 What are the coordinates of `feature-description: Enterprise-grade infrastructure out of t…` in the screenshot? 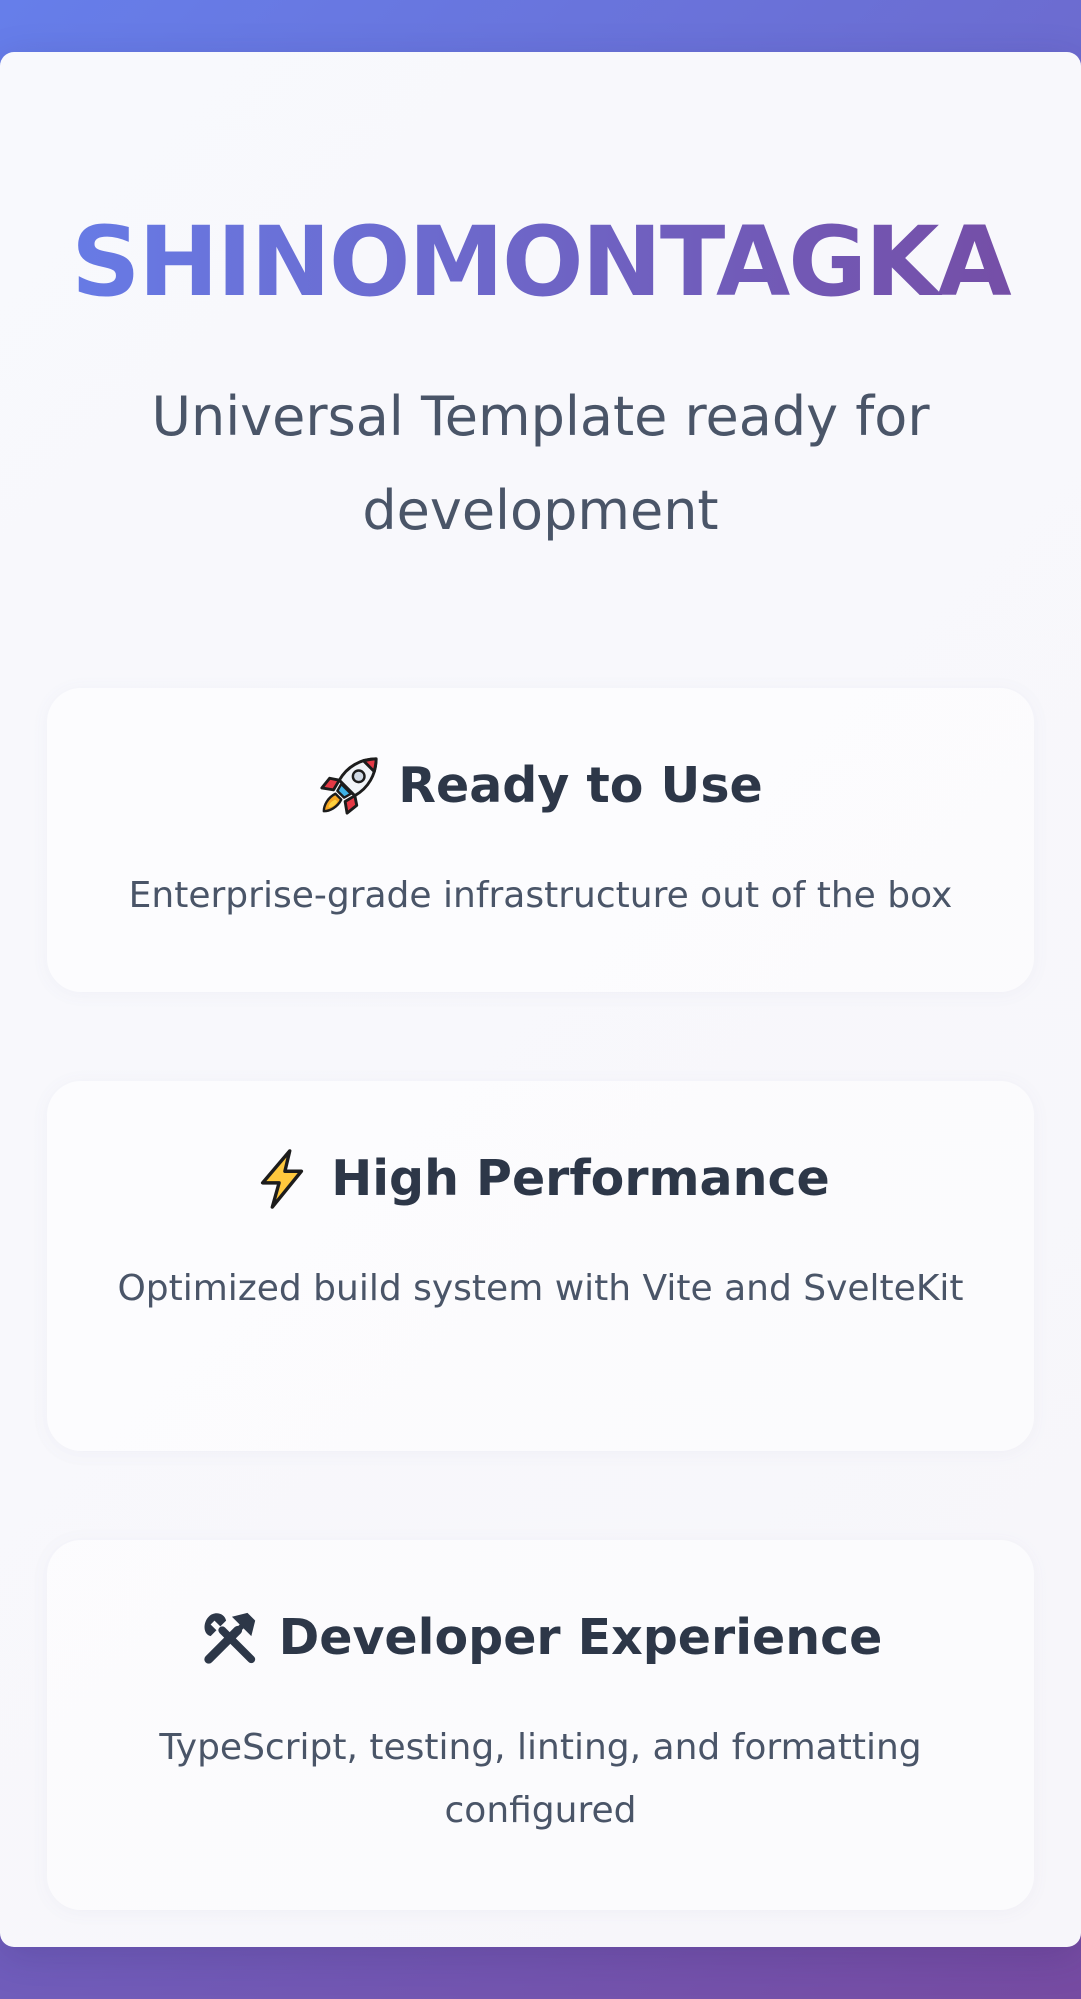 It's located at (540, 895).